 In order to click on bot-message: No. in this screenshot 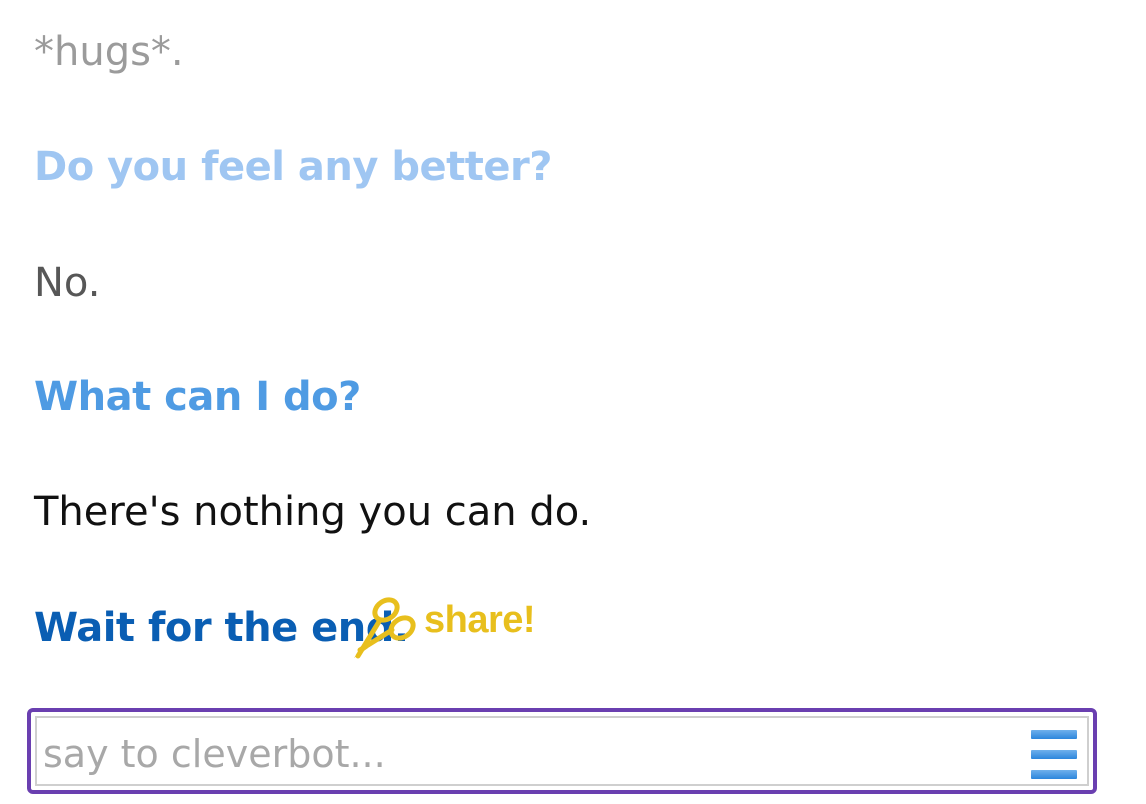, I will do `click(67, 283)`.